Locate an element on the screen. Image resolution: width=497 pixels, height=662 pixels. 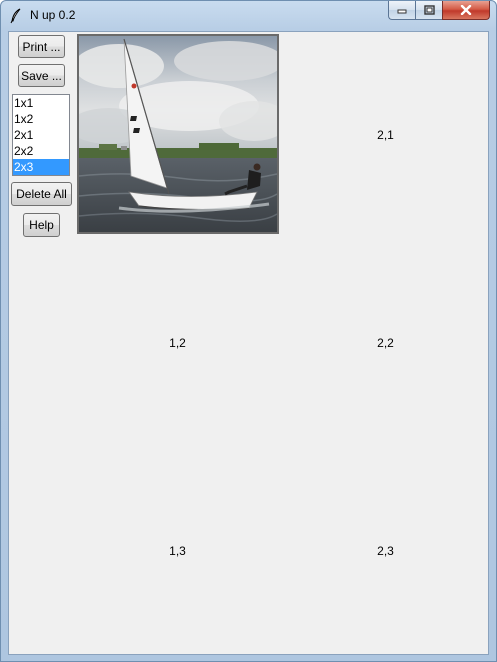
grid-cell-2-1: 2,1 is located at coordinates (385, 134).